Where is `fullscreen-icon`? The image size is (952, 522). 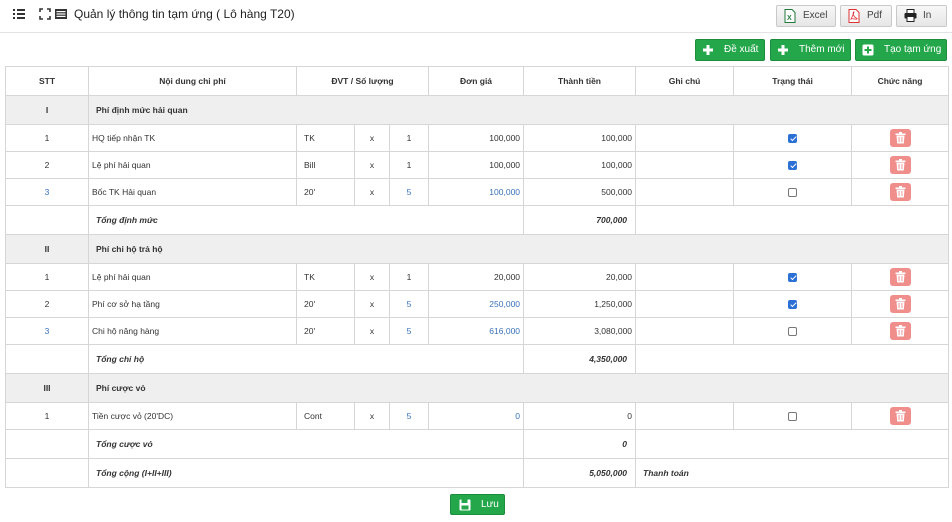 fullscreen-icon is located at coordinates (45, 14).